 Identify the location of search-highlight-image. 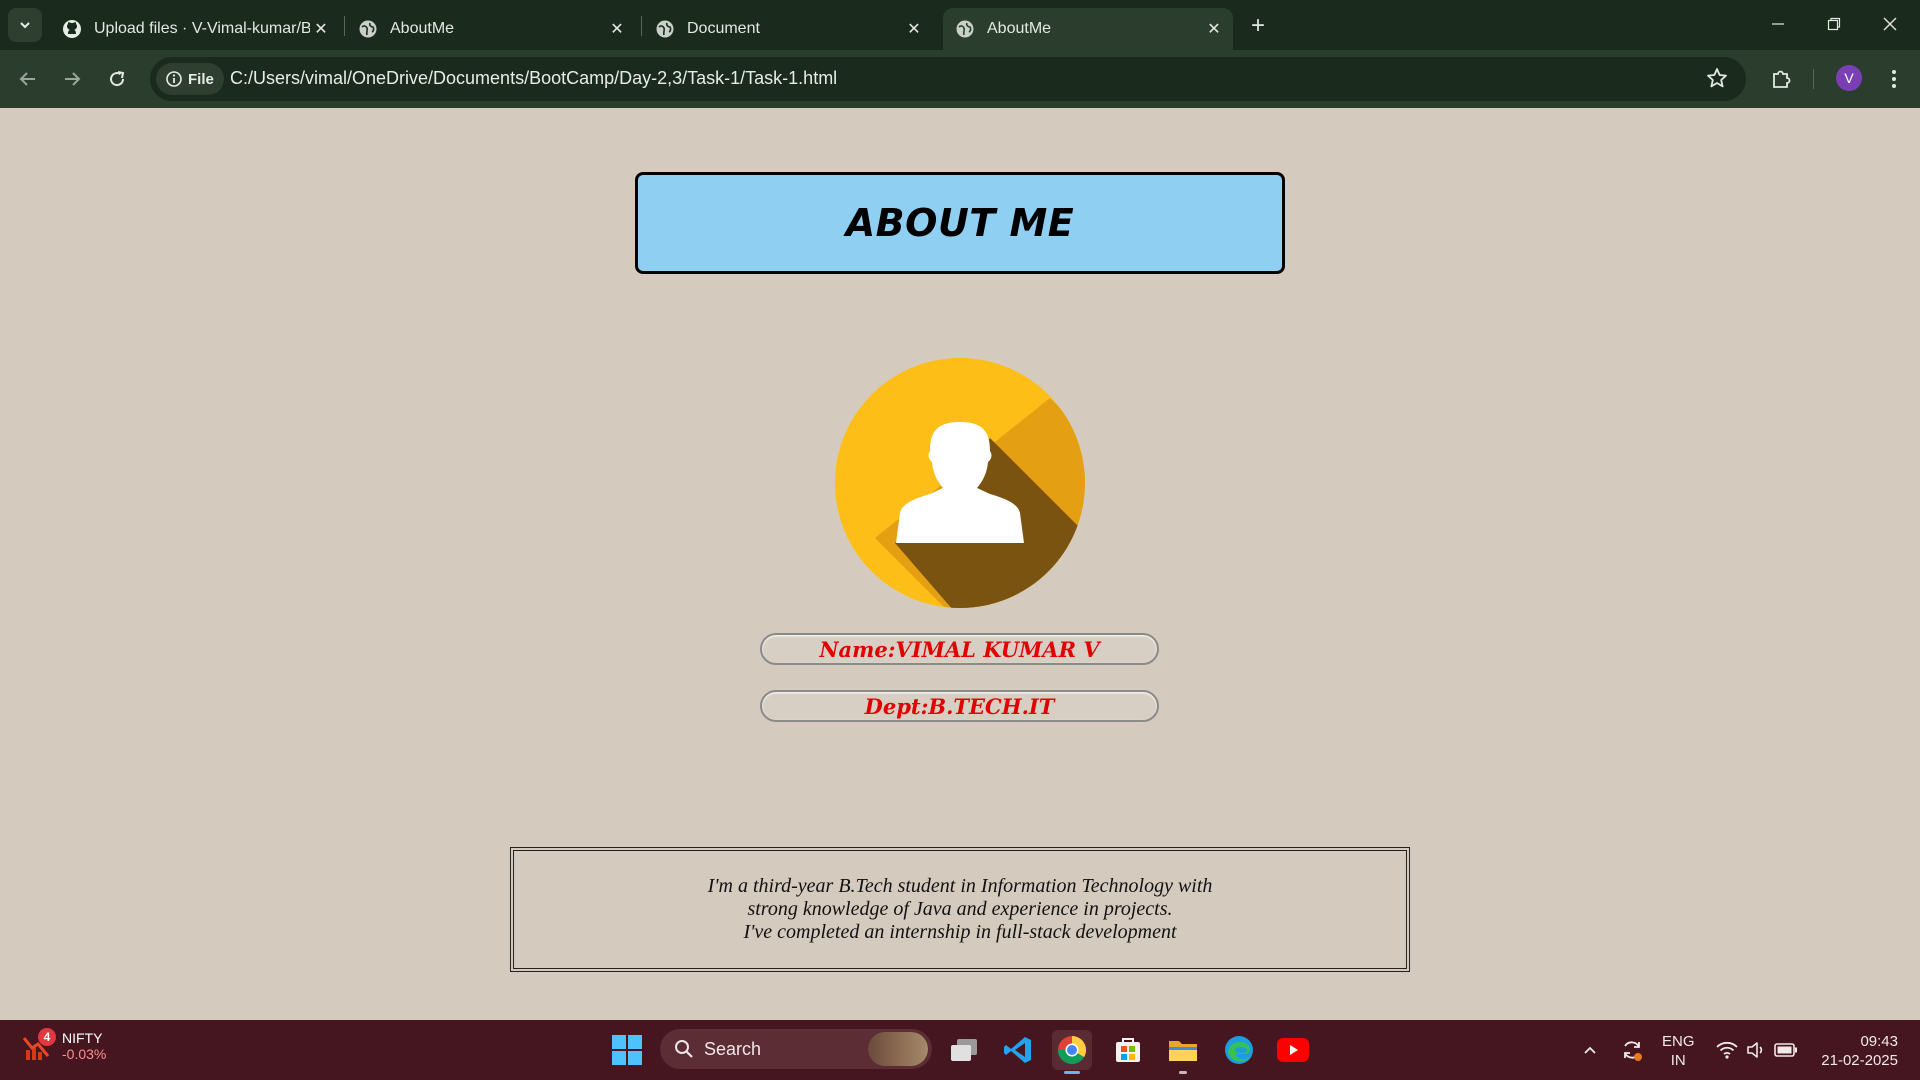
(898, 1049).